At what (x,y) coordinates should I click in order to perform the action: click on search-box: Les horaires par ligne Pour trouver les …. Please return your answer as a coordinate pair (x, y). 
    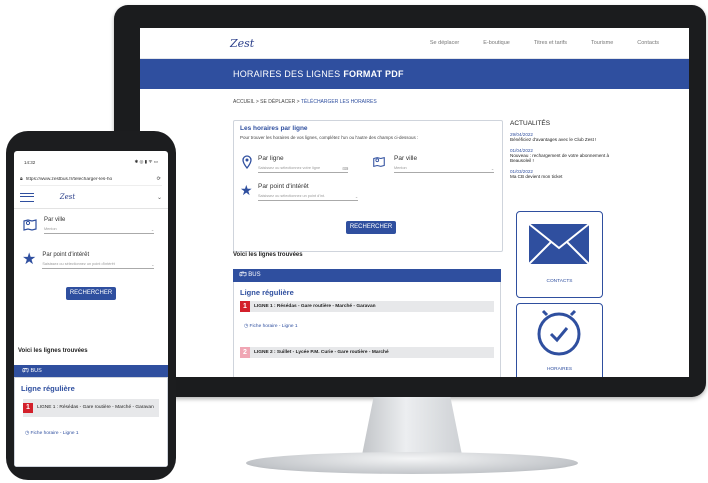
    Looking at the image, I should click on (368, 186).